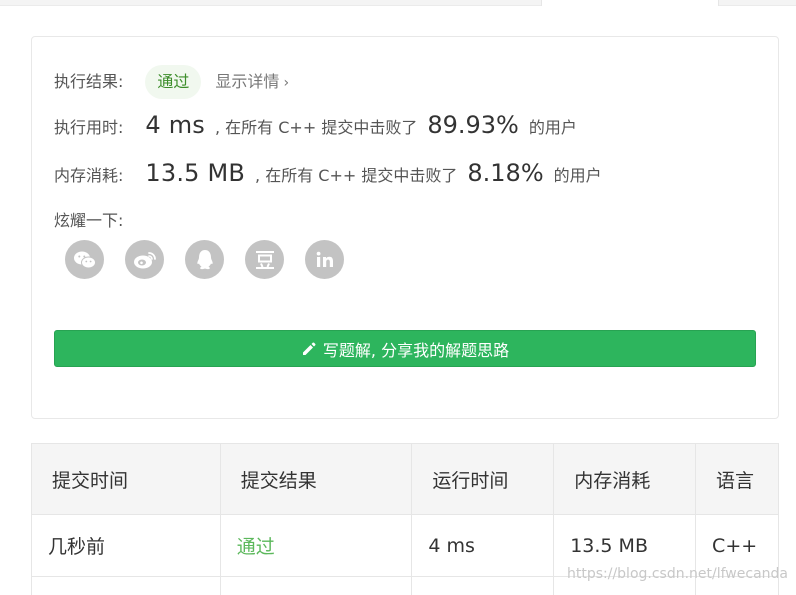 The width and height of the screenshot is (796, 595). I want to click on write-solution-button: 写题解, 分享我的解题思路, so click(405, 348).